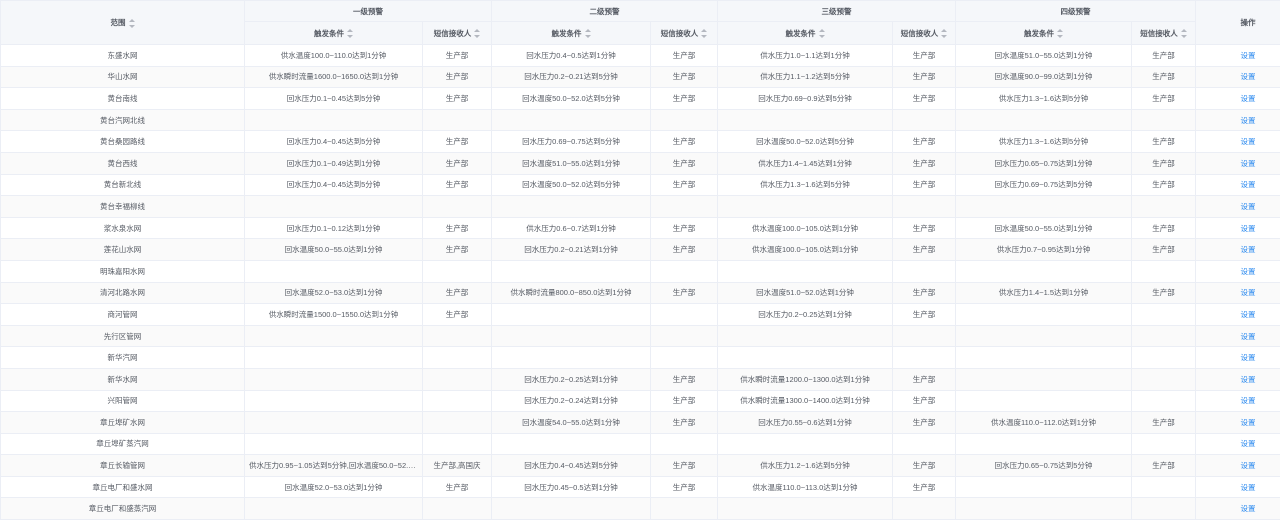 This screenshot has height=524, width=1280. Describe the element at coordinates (604, 11) in the screenshot. I see `level-2-header: 二级预警` at that location.